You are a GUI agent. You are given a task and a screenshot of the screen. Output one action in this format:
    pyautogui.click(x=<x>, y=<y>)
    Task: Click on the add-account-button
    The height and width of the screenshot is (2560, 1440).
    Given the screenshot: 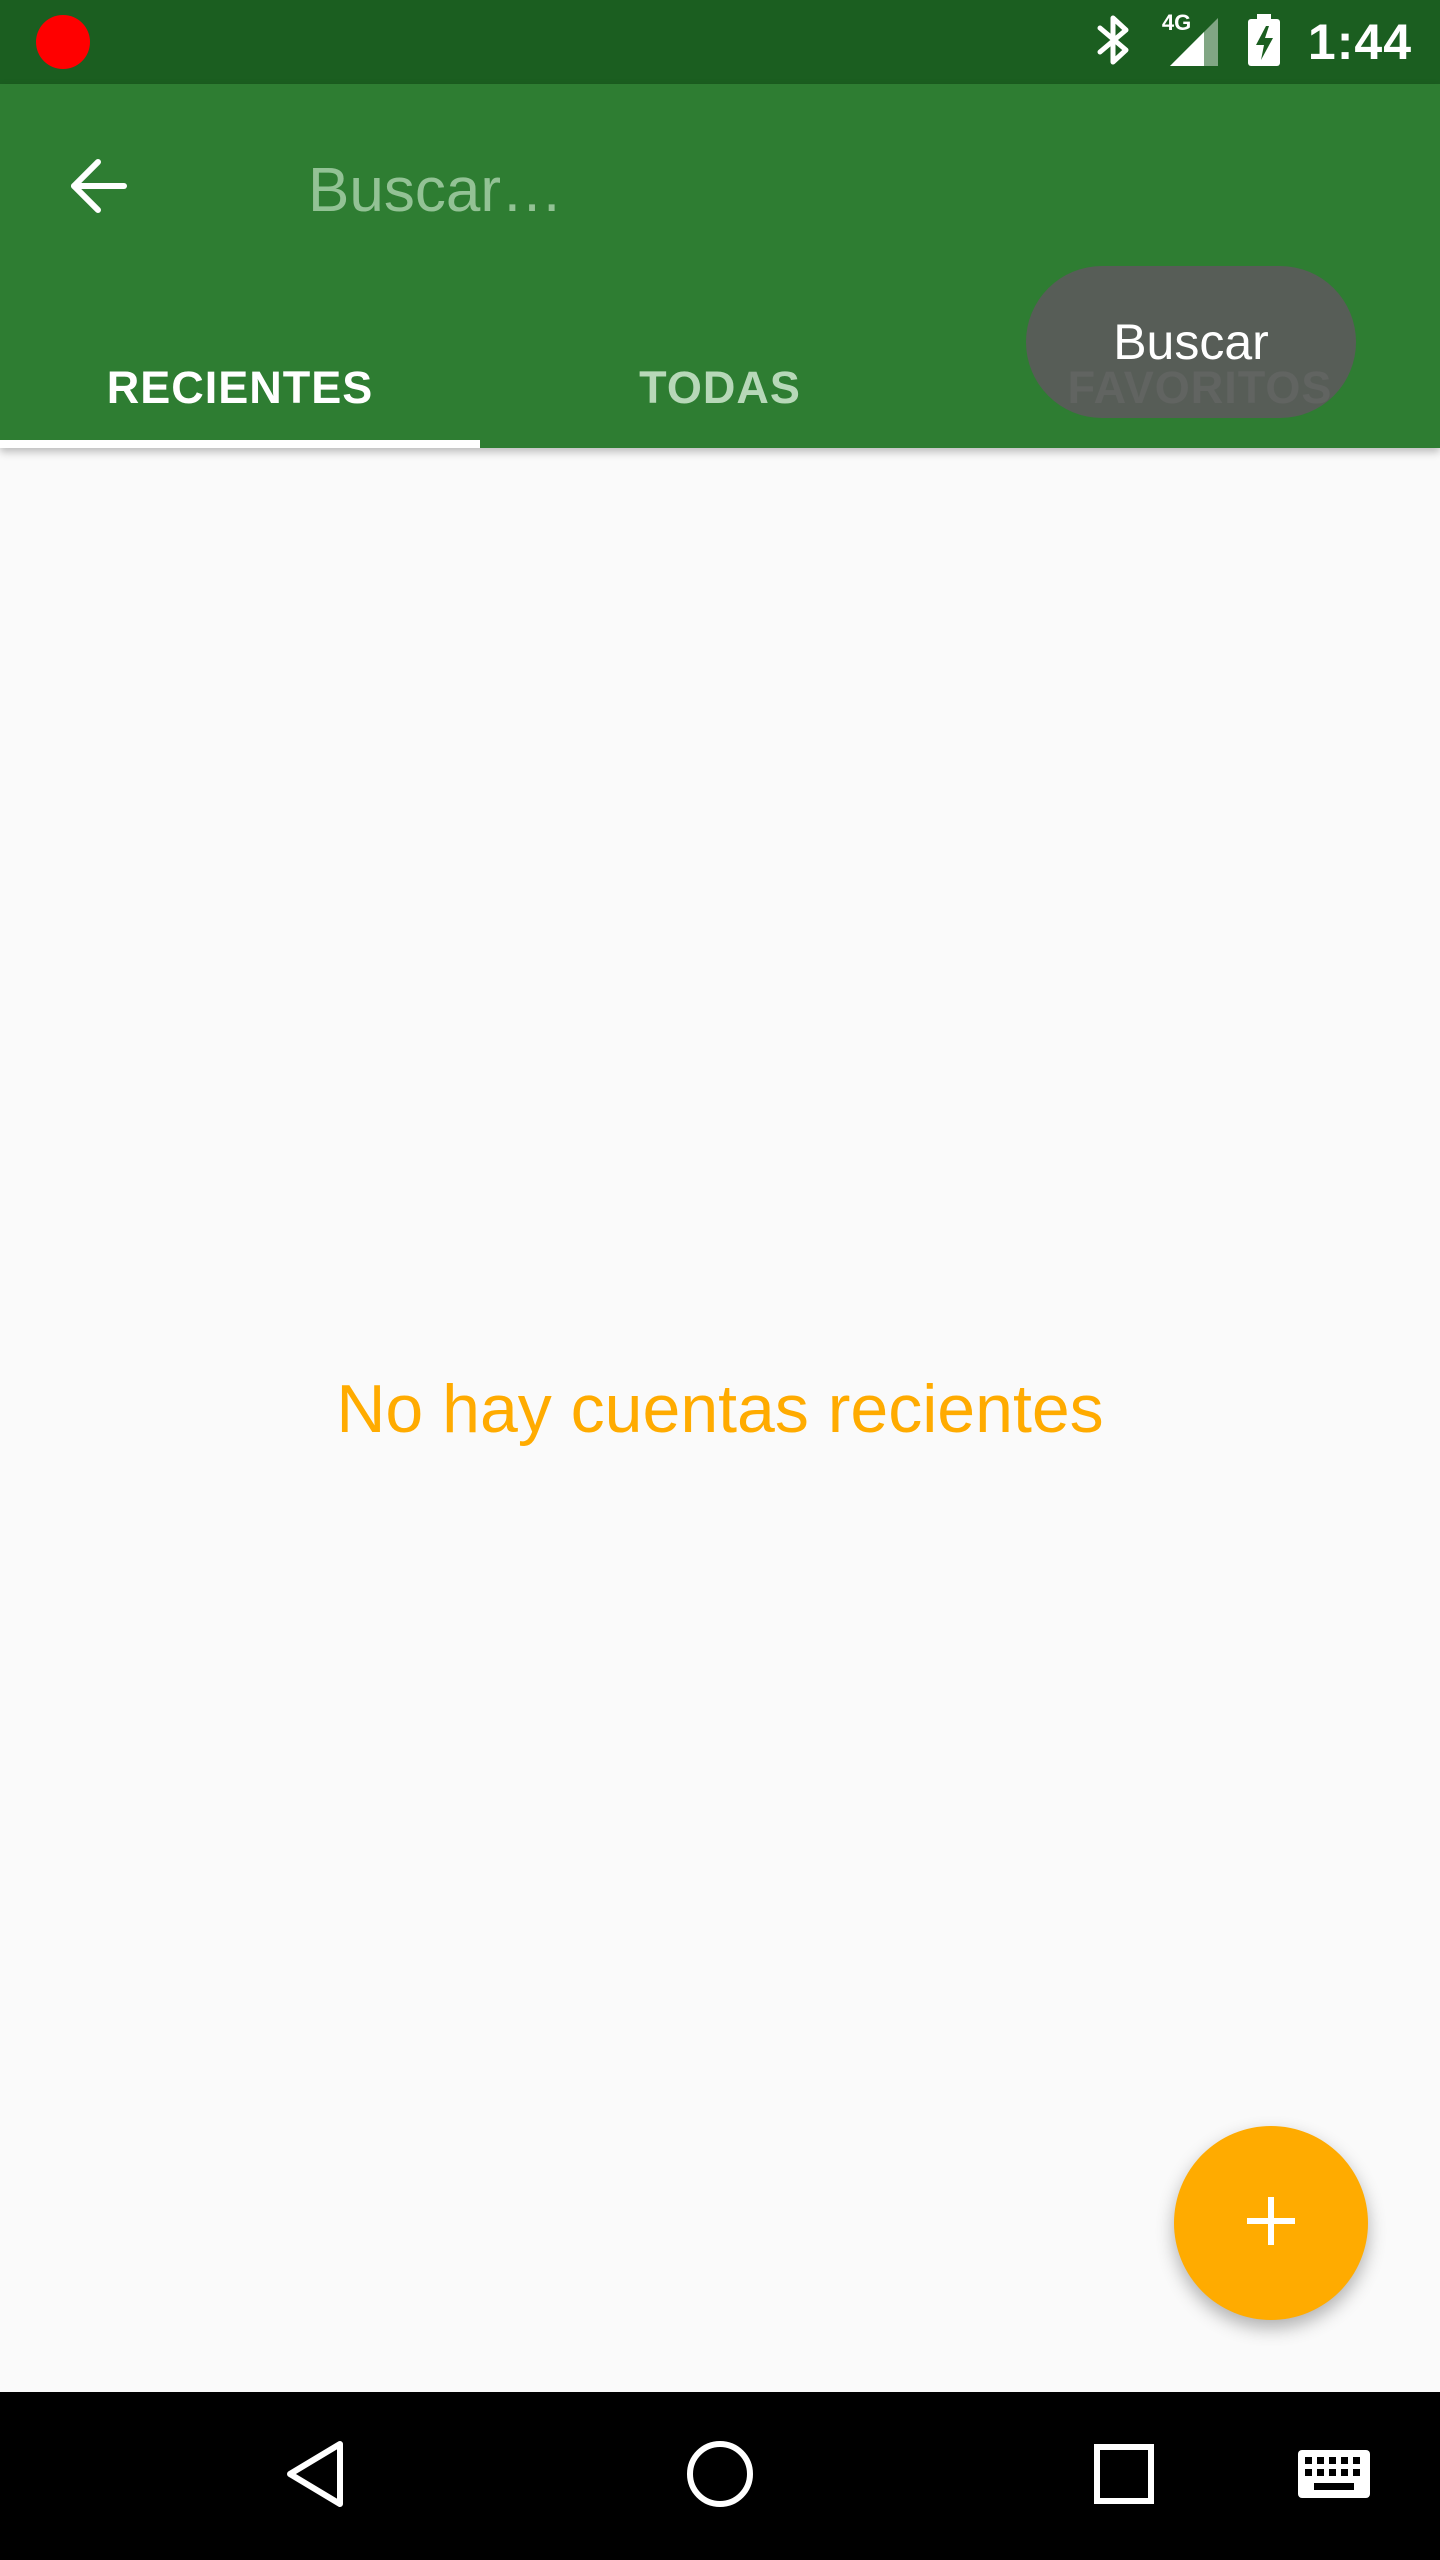 What is the action you would take?
    pyautogui.click(x=1271, y=2223)
    